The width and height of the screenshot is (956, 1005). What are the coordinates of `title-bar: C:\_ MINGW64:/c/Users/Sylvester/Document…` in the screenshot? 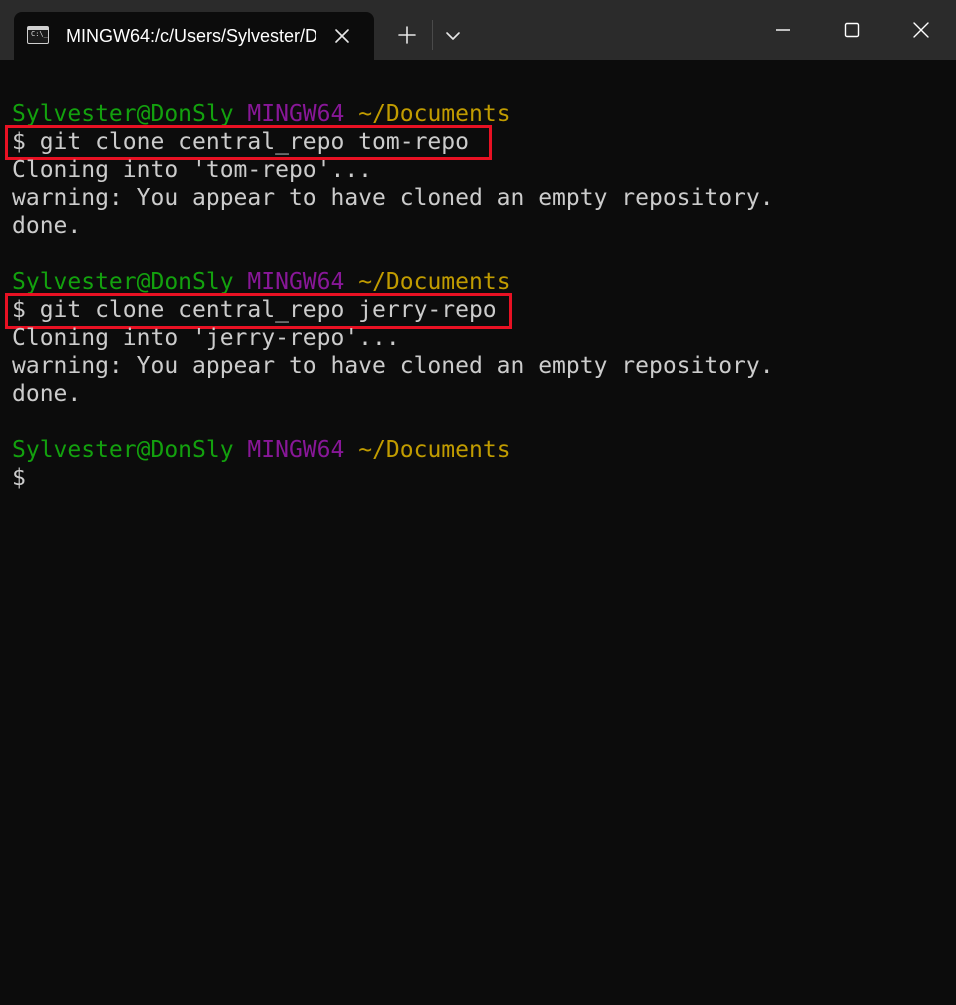 It's located at (478, 30).